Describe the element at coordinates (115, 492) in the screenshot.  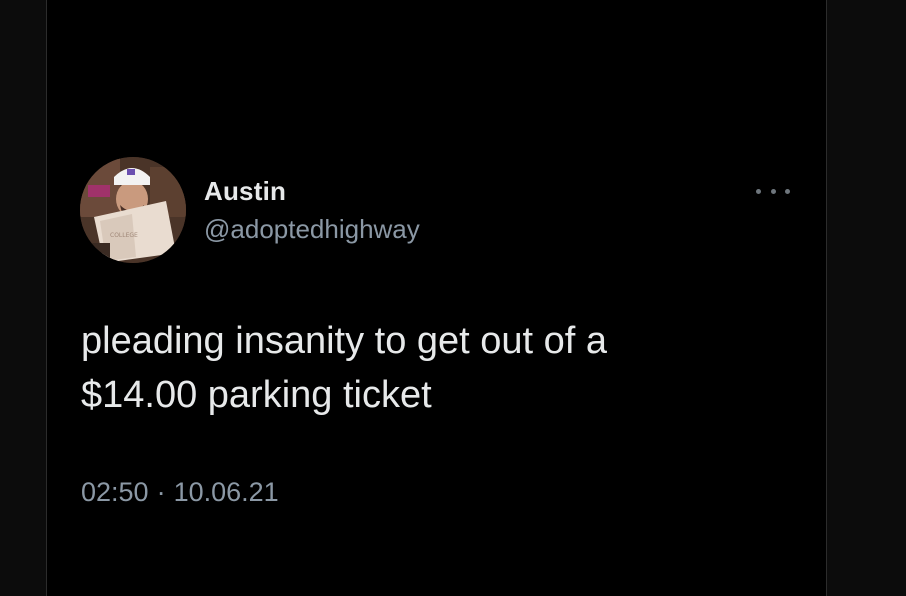
I see `tweet-time: 02:50` at that location.